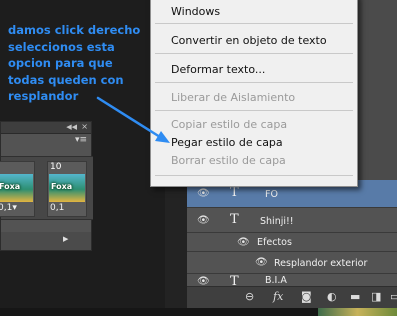  What do you see at coordinates (57, 208) in the screenshot?
I see `frame-delay: 0,1` at bounding box center [57, 208].